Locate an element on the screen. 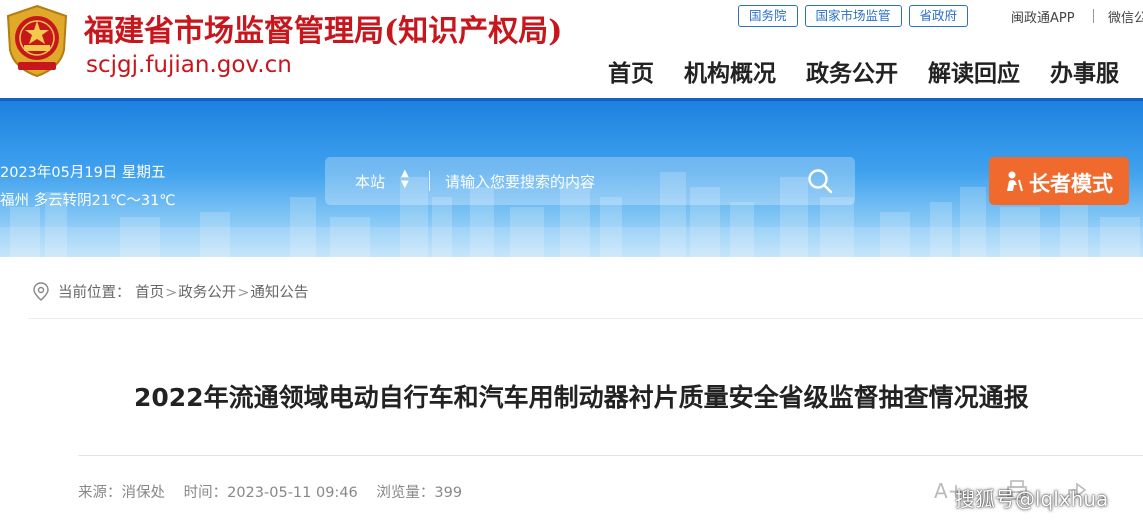 The image size is (1143, 523). scope-updown-icon: ▲ ▼ is located at coordinates (405, 179).